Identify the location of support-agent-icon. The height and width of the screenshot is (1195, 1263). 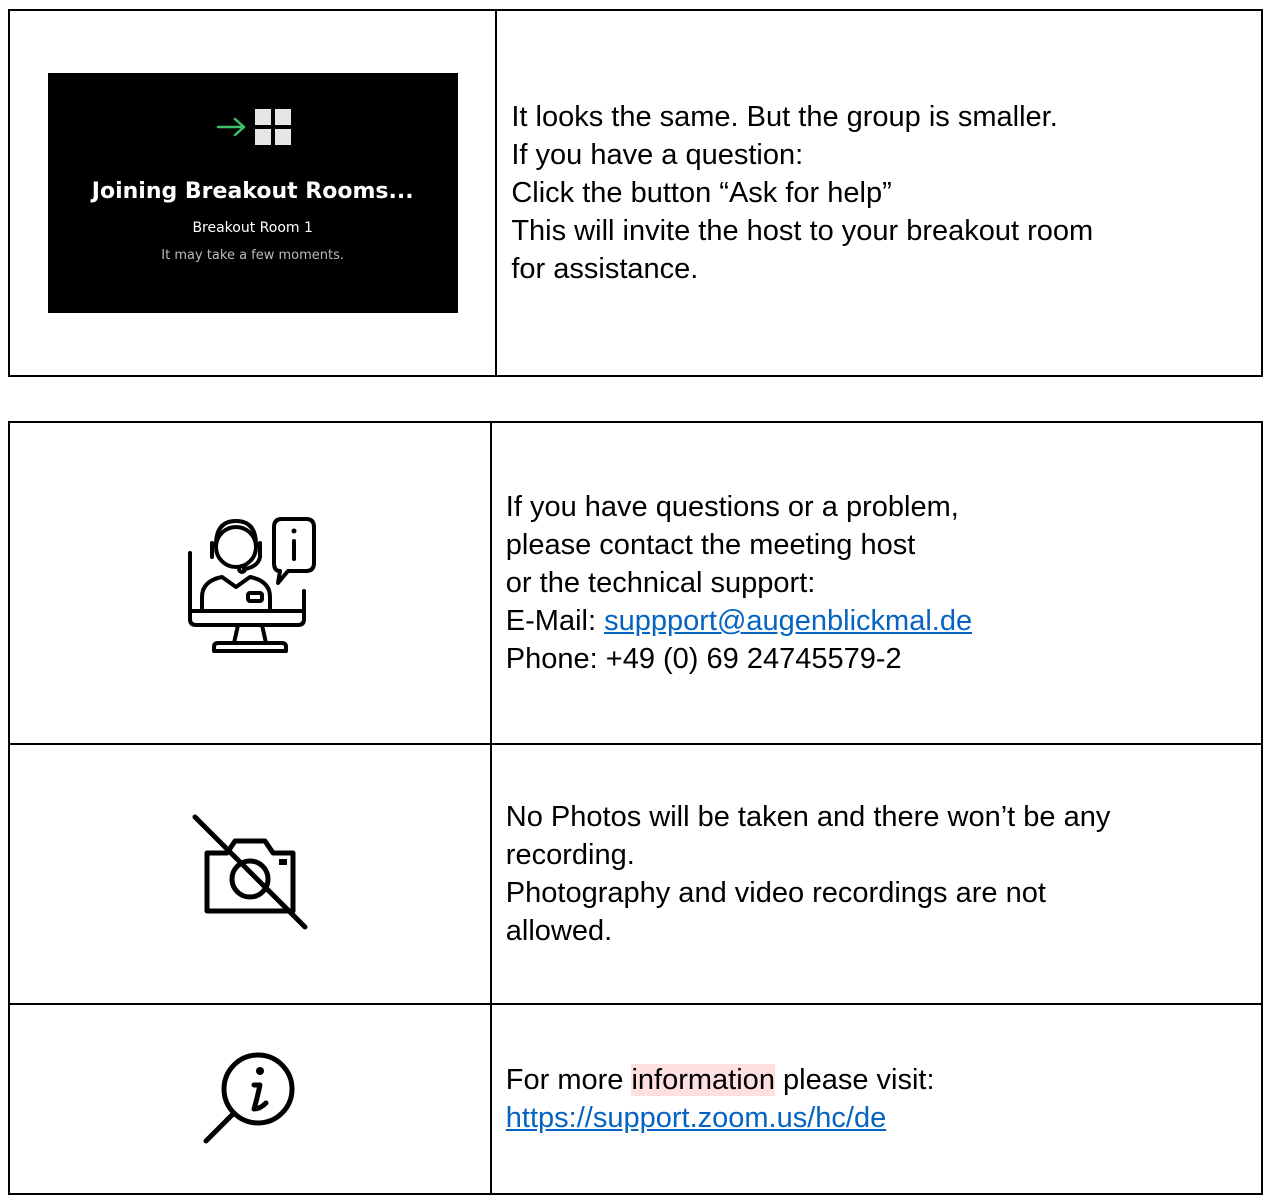
(251, 584).